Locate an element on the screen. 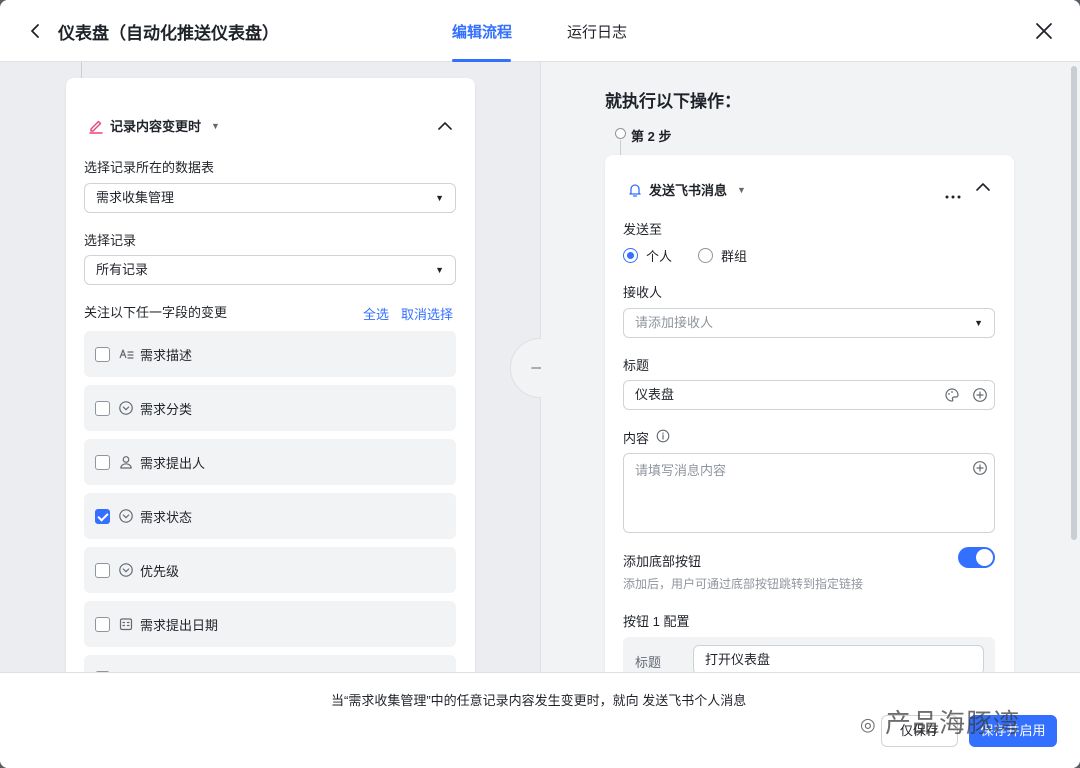 The height and width of the screenshot is (768, 1080). table-select-value: 需求收集管理 is located at coordinates (135, 197).